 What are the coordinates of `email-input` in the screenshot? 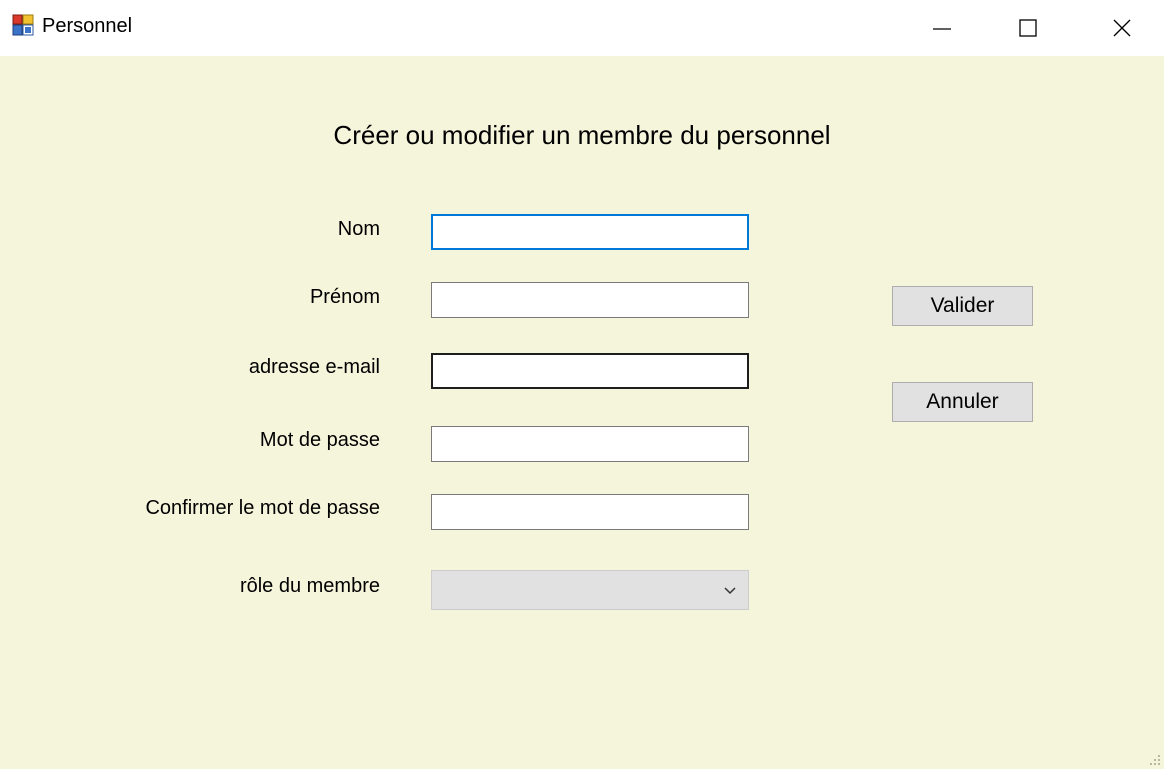 It's located at (590, 371).